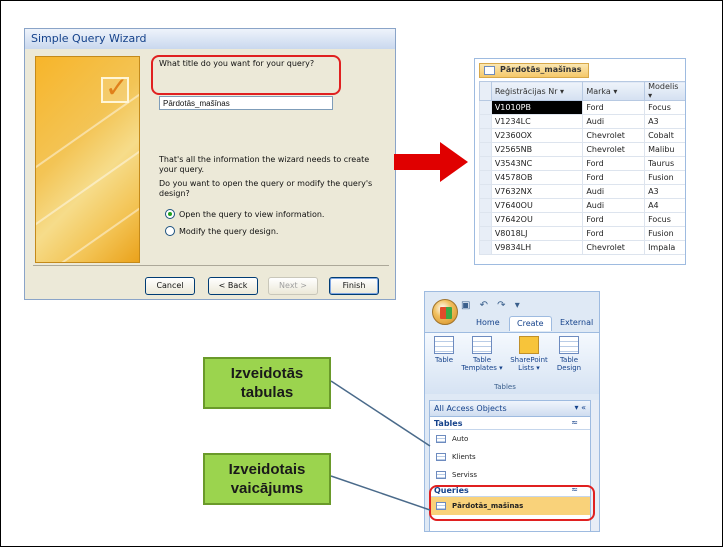 This screenshot has width=723, height=547. I want to click on callout-lines, so click(380, 445).